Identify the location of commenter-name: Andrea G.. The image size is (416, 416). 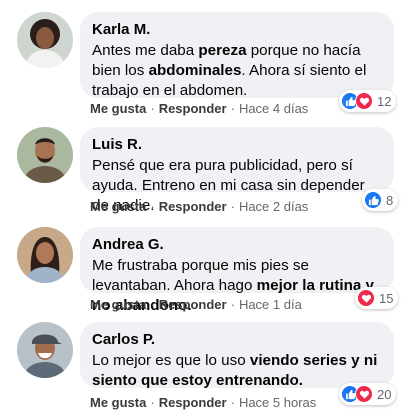
(237, 244).